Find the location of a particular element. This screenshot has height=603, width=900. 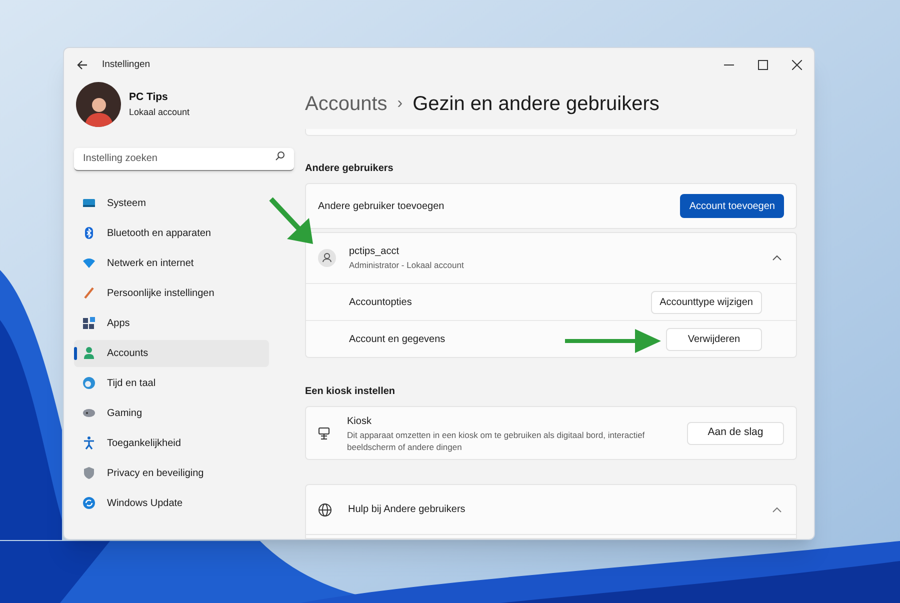

selection-indicator is located at coordinates (75, 353).